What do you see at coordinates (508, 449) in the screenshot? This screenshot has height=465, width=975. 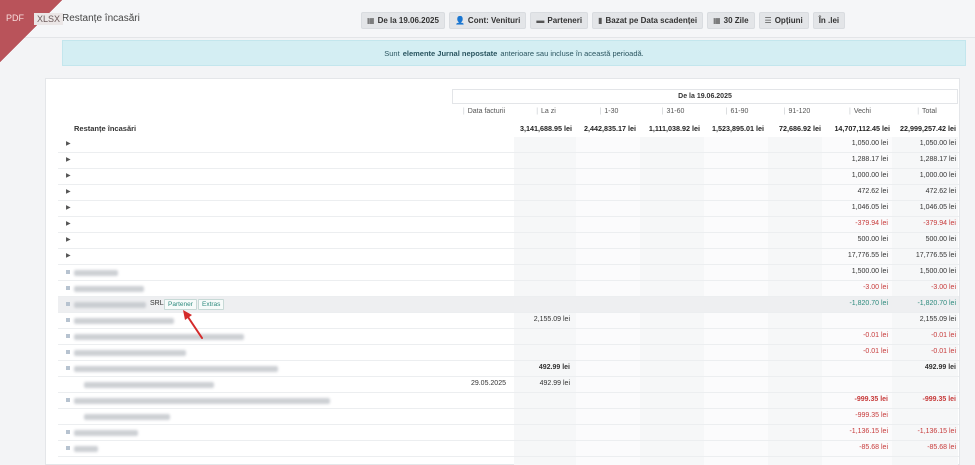 I see `table-row: -85.68 lei -85.68 lei` at bounding box center [508, 449].